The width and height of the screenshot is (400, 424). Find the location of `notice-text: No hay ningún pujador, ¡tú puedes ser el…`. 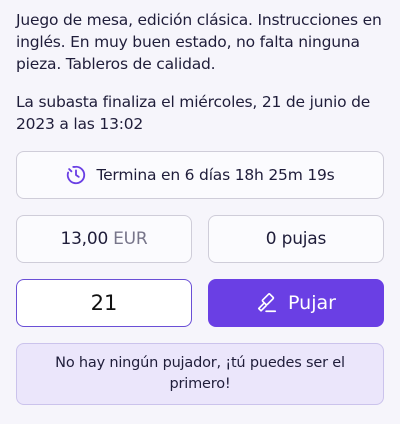

notice-text: No hay ningún pujador, ¡tú puedes ser el… is located at coordinates (200, 373).